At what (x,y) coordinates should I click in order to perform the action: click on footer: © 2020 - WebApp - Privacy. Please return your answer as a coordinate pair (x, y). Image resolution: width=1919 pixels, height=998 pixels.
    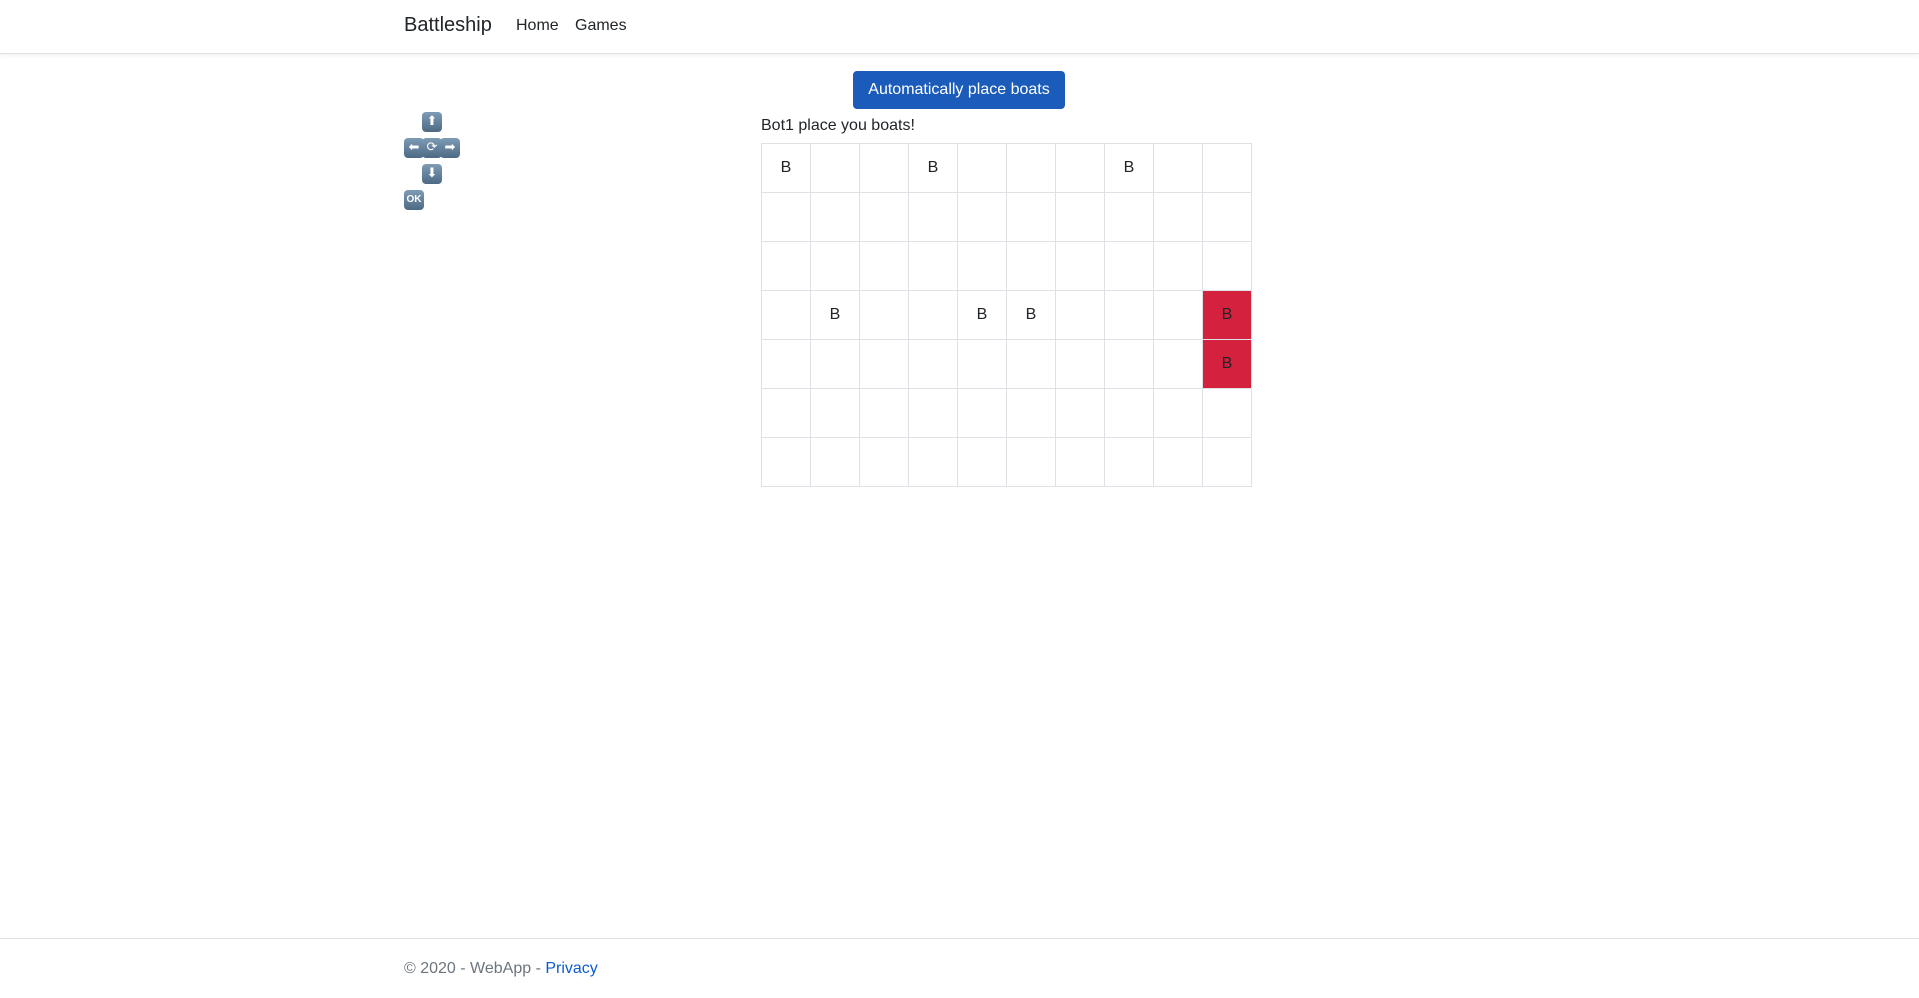
    Looking at the image, I should click on (959, 968).